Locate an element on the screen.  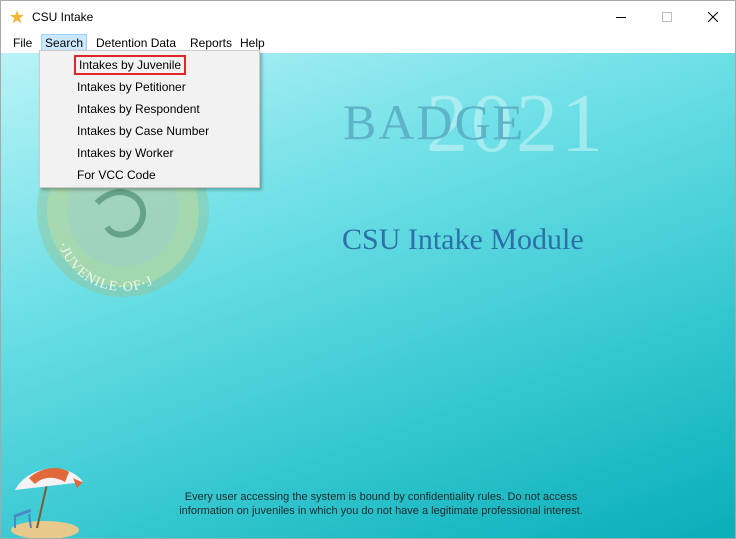
minimize-button is located at coordinates (621, 17).